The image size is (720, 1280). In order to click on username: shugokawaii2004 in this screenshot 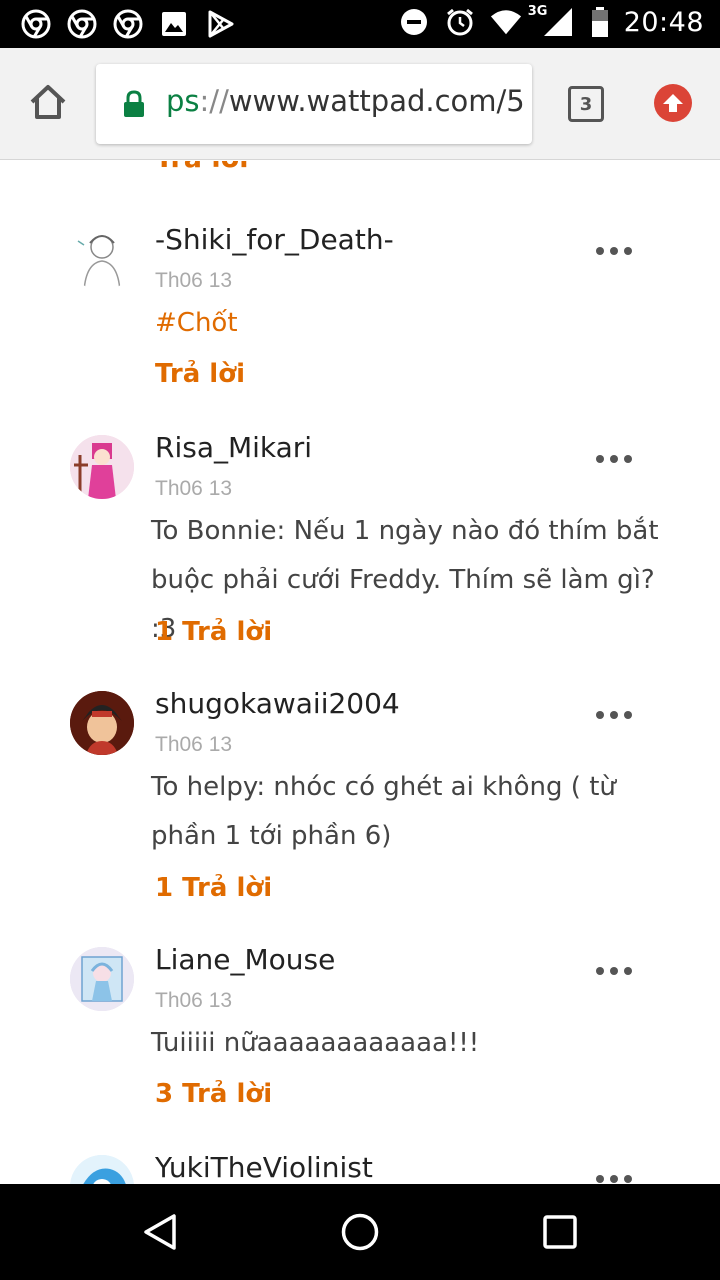, I will do `click(277, 703)`.